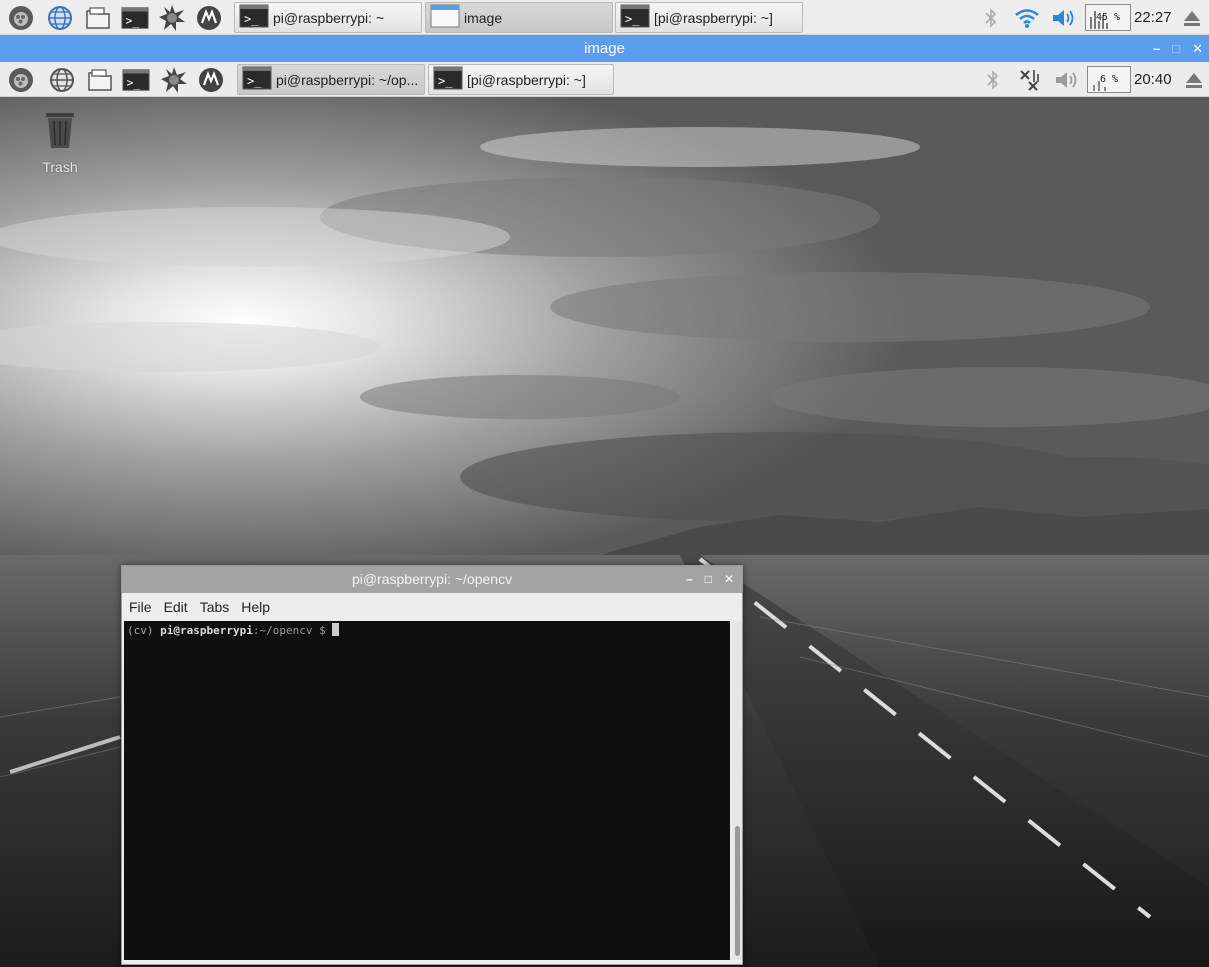 This screenshot has width=1209, height=967. What do you see at coordinates (432, 607) in the screenshot?
I see `terminal-menubar: File Edit Tabs Help` at bounding box center [432, 607].